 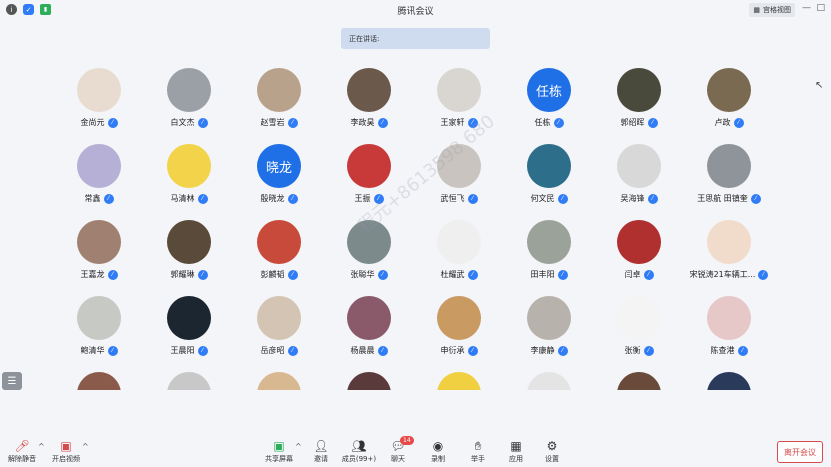 I want to click on participant-name-row: 杜耀武 ⁄, so click(x=459, y=274).